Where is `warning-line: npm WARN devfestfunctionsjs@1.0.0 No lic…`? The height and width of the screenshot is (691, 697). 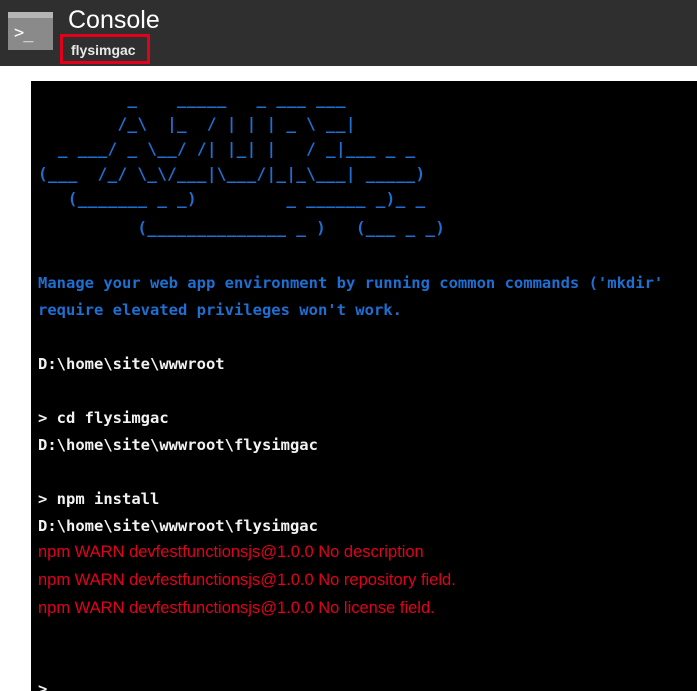 warning-line: npm WARN devfestfunctionsjs@1.0.0 No lic… is located at coordinates (236, 608).